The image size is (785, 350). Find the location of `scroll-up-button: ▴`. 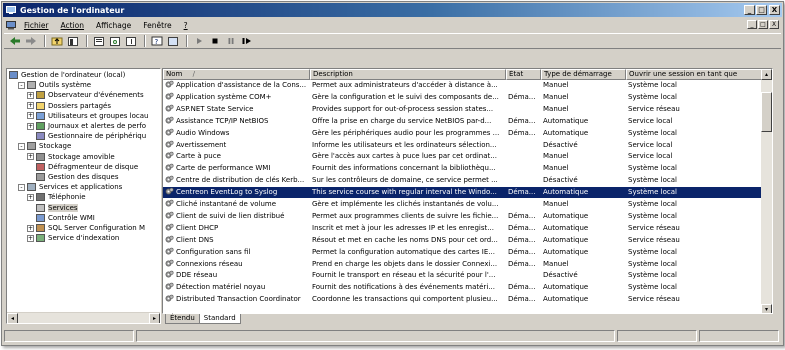

scroll-up-button: ▴ is located at coordinates (766, 74).